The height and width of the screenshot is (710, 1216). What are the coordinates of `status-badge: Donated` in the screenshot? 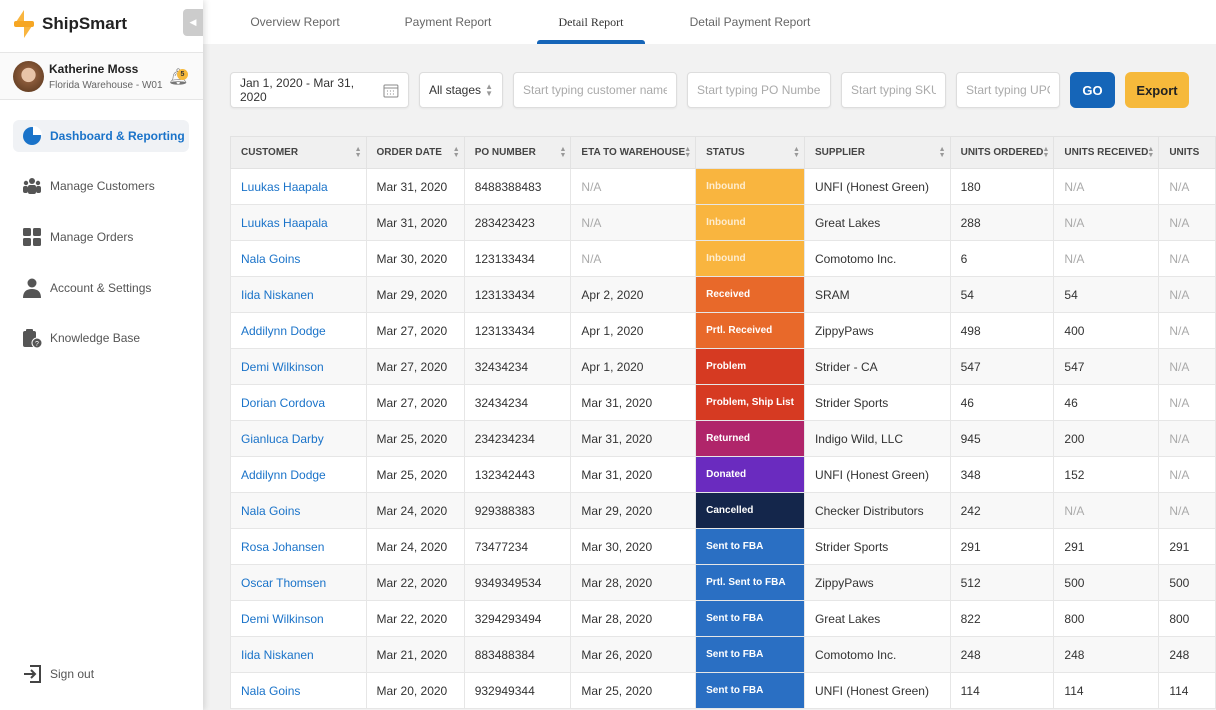 It's located at (750, 474).